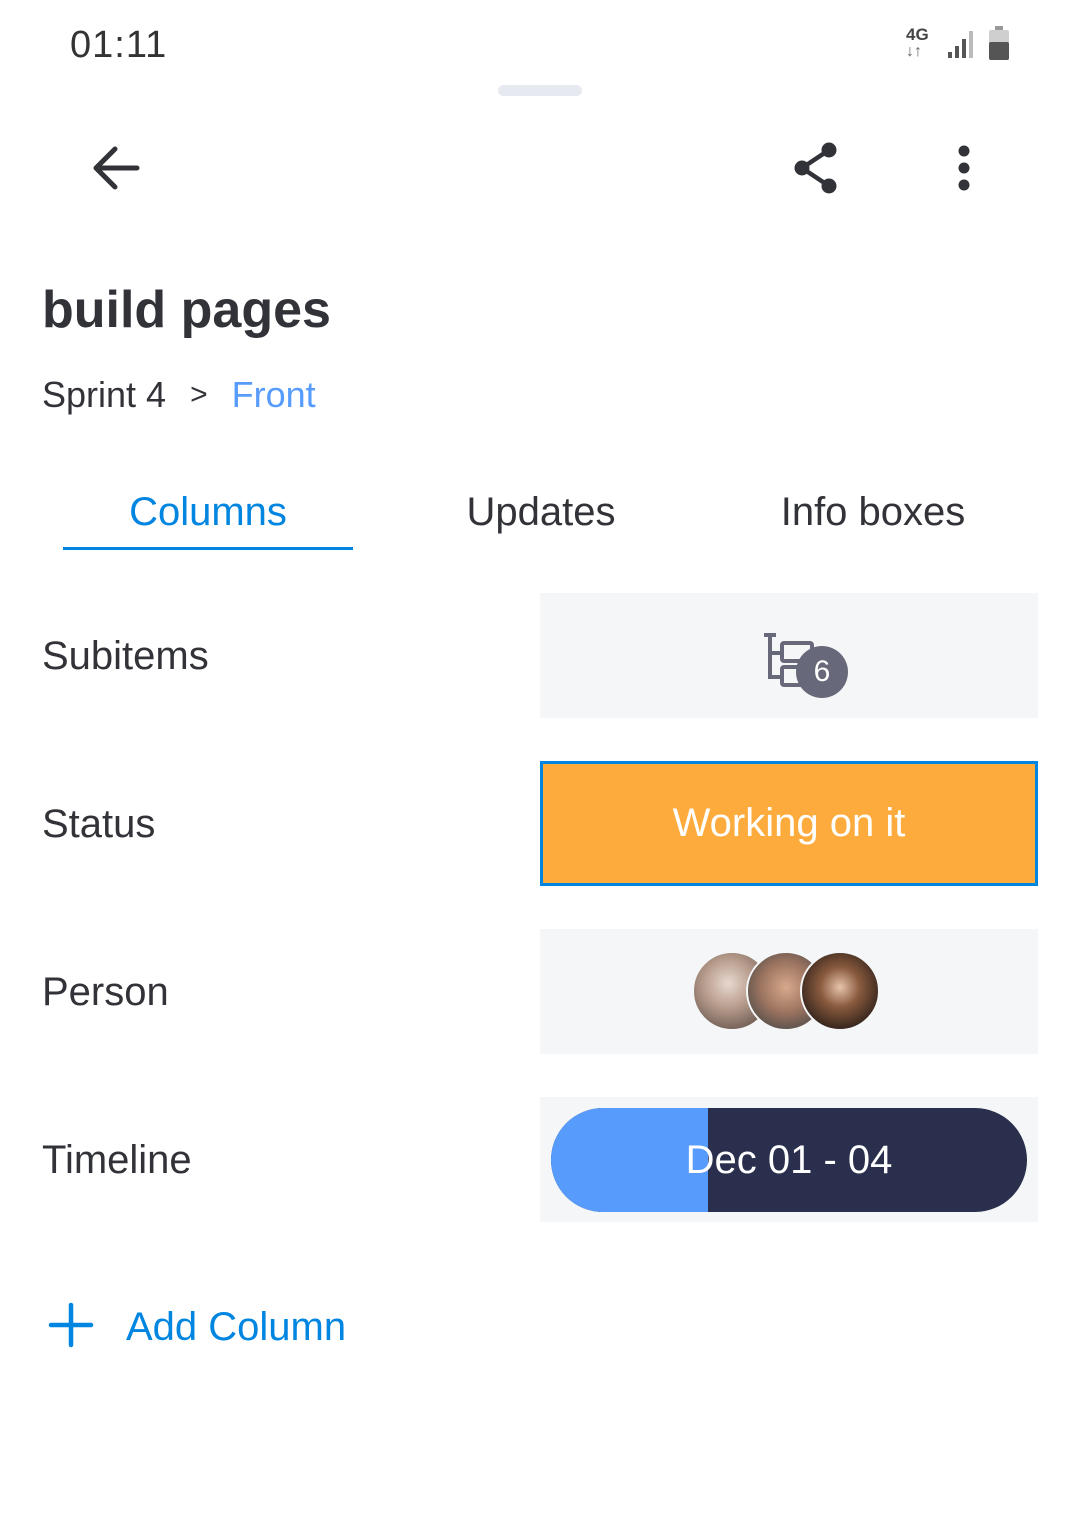  I want to click on breadcrumb-group: Front, so click(274, 395).